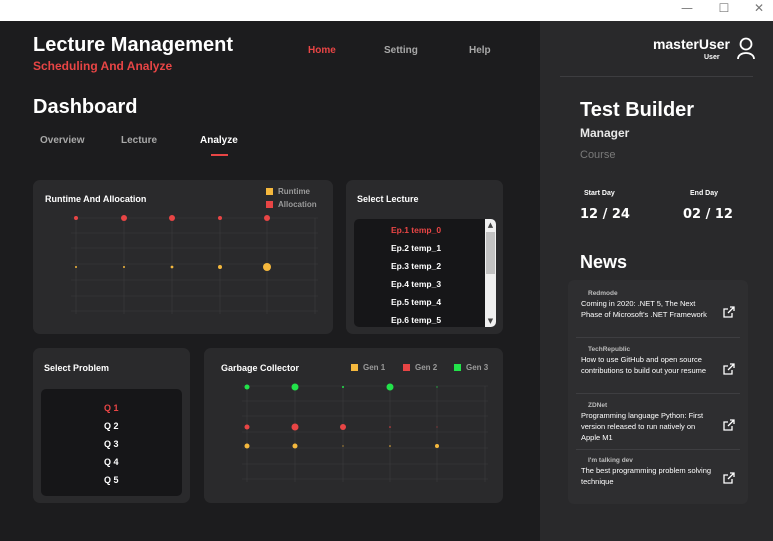  I want to click on select-problem-title: Select Problem, so click(77, 368).